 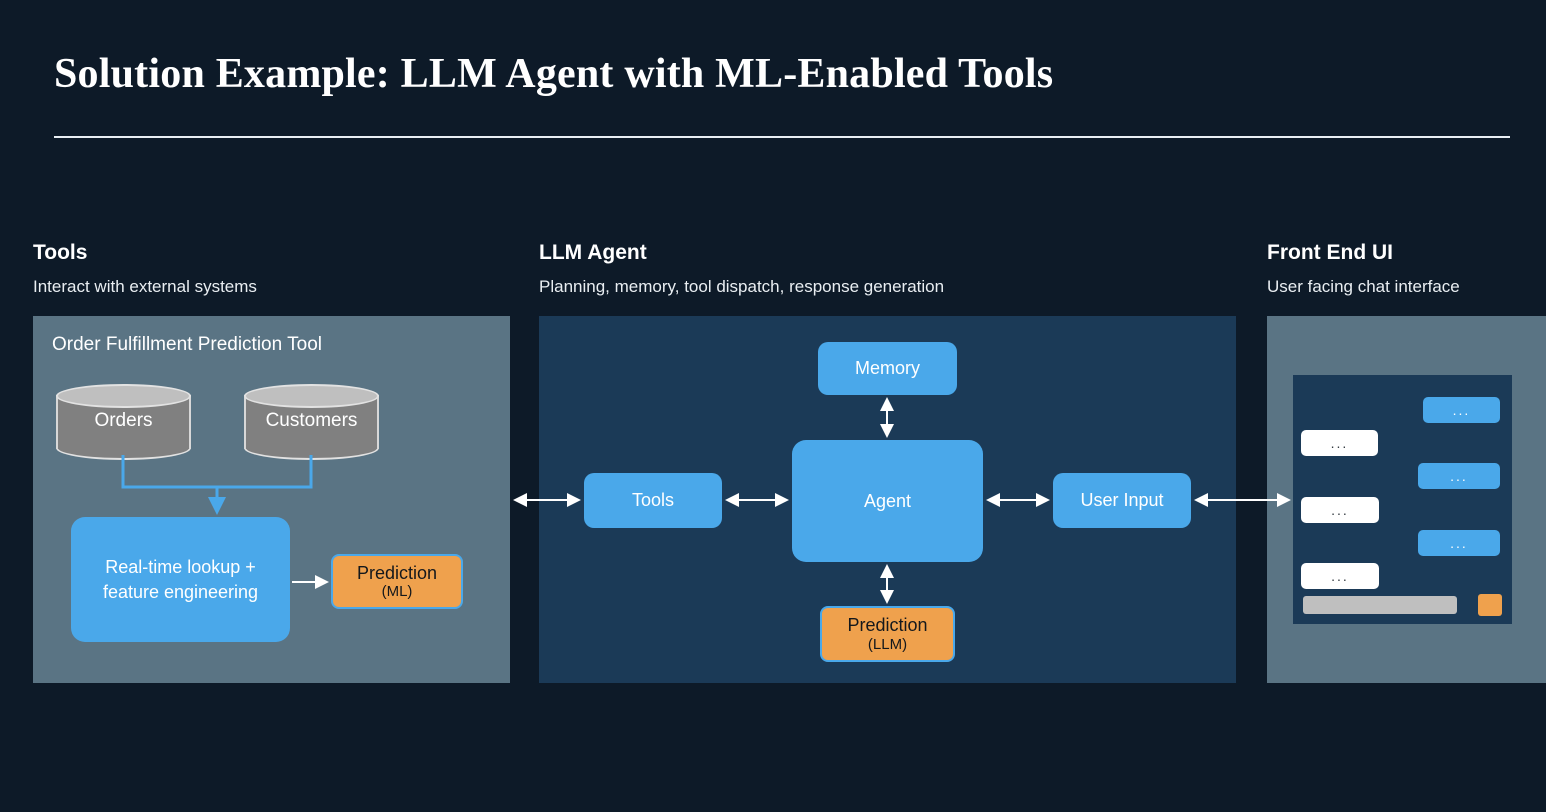 What do you see at coordinates (1363, 287) in the screenshot?
I see `column-header-frontend-subtitle: User facing chat interface` at bounding box center [1363, 287].